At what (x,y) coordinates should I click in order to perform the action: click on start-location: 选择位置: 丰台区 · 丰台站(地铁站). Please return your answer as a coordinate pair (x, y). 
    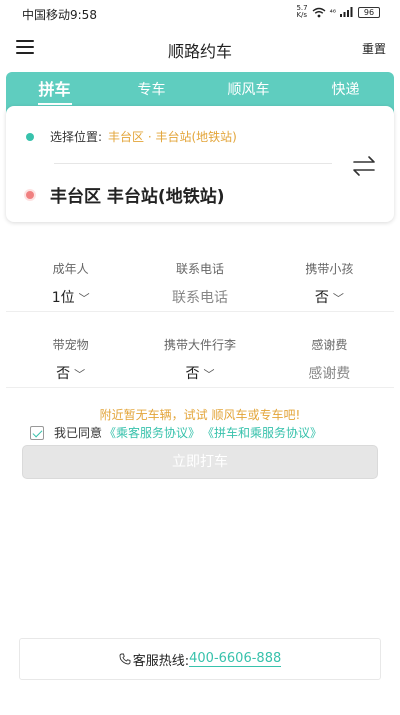
    Looking at the image, I should click on (131, 136).